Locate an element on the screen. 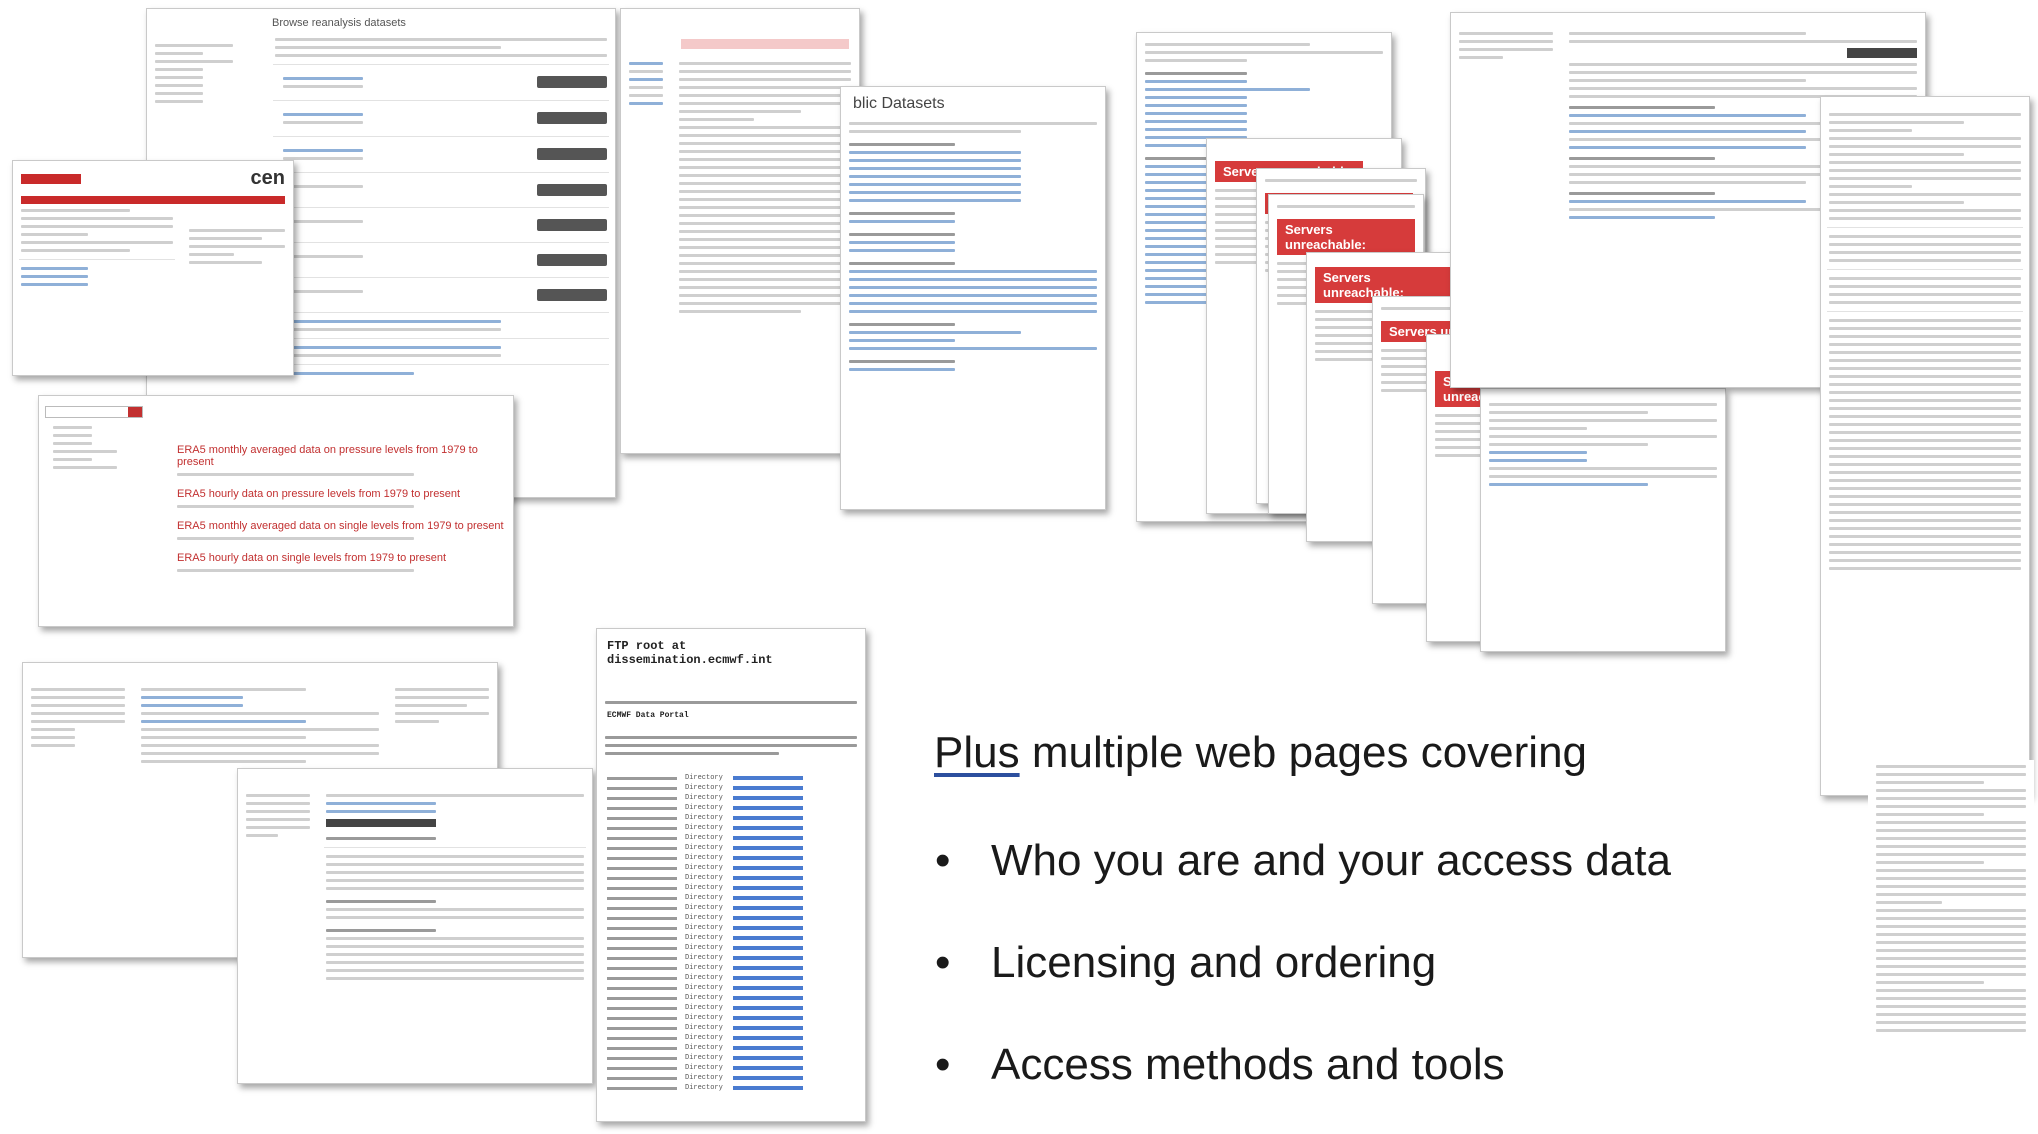  site-logo is located at coordinates (51, 178).